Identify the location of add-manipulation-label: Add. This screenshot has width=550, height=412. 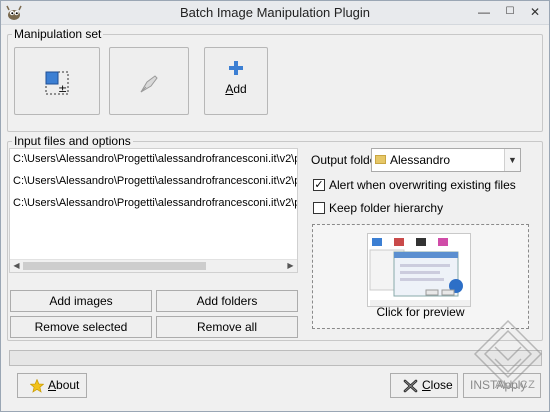
(236, 89).